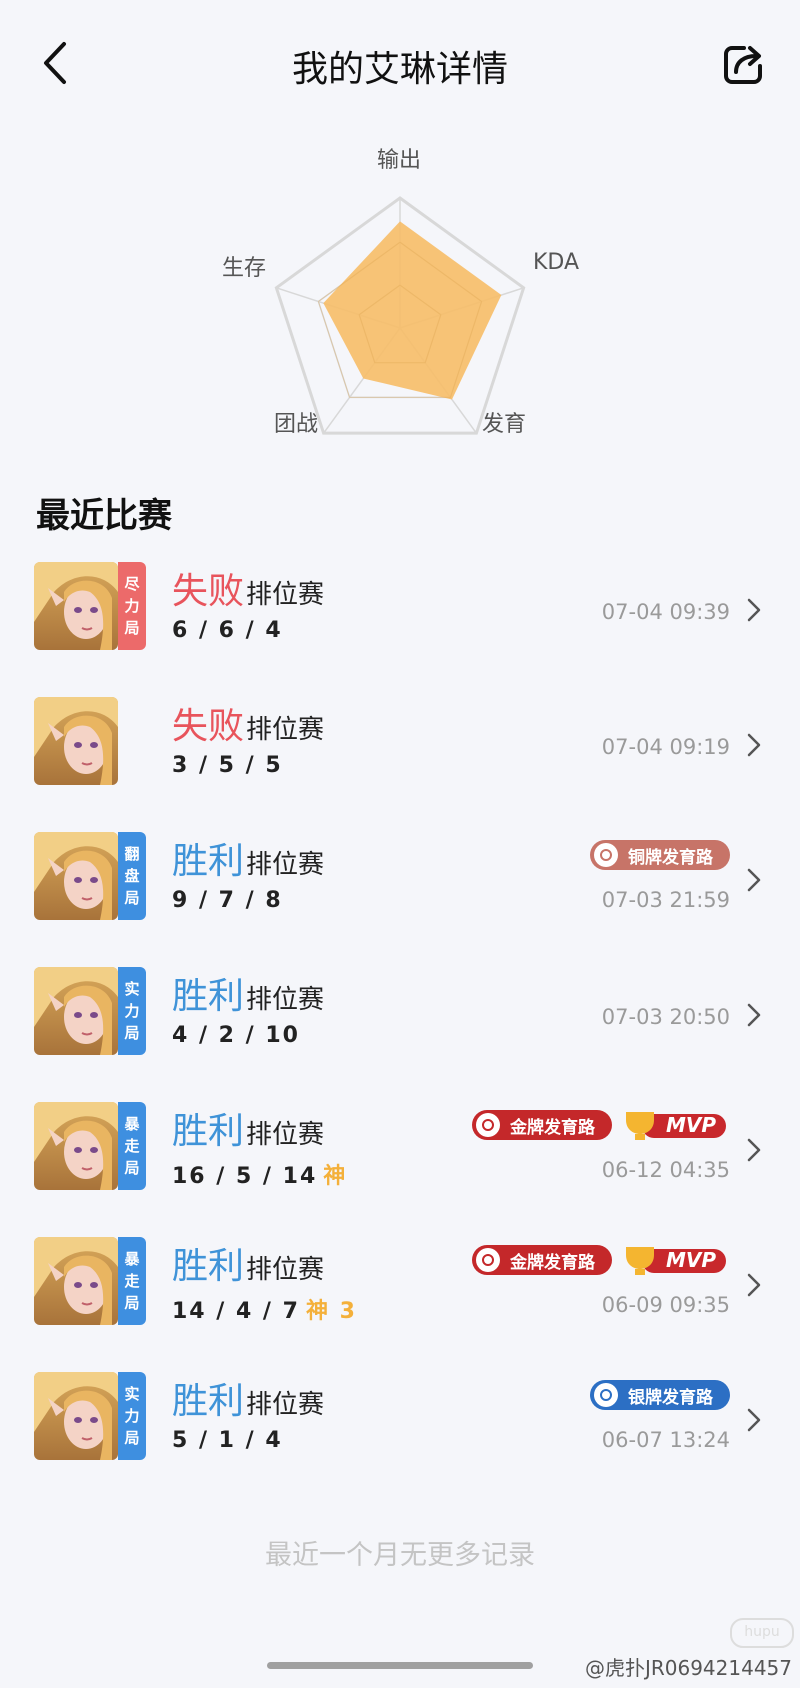 The height and width of the screenshot is (1688, 800). Describe the element at coordinates (260, 1176) in the screenshot. I see `match-kda: 16 / 5 / 14 神` at that location.